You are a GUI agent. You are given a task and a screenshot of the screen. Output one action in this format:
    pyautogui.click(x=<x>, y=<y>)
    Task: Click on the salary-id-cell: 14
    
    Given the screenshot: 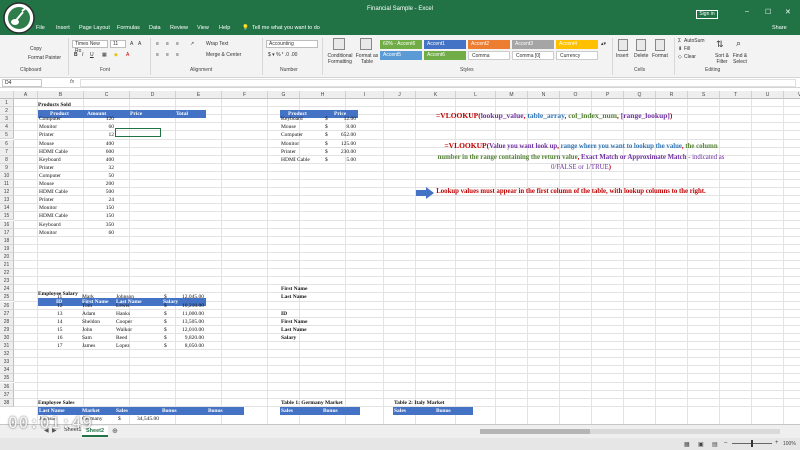 What is the action you would take?
    pyautogui.click(x=60, y=322)
    